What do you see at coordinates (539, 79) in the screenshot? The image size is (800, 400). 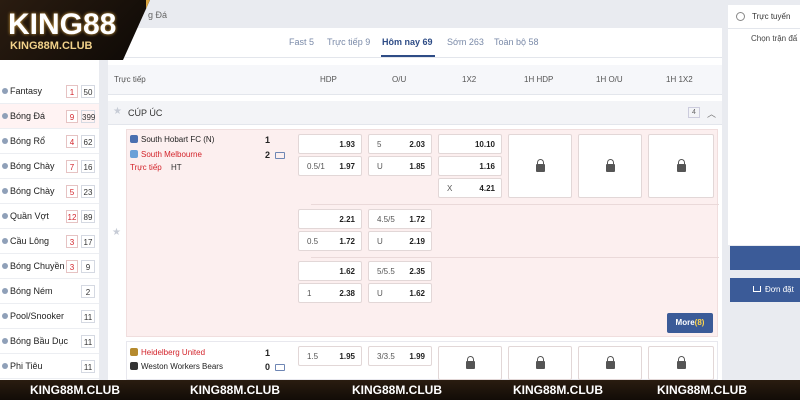 I see `col-1h-hdp: 1H HDP` at bounding box center [539, 79].